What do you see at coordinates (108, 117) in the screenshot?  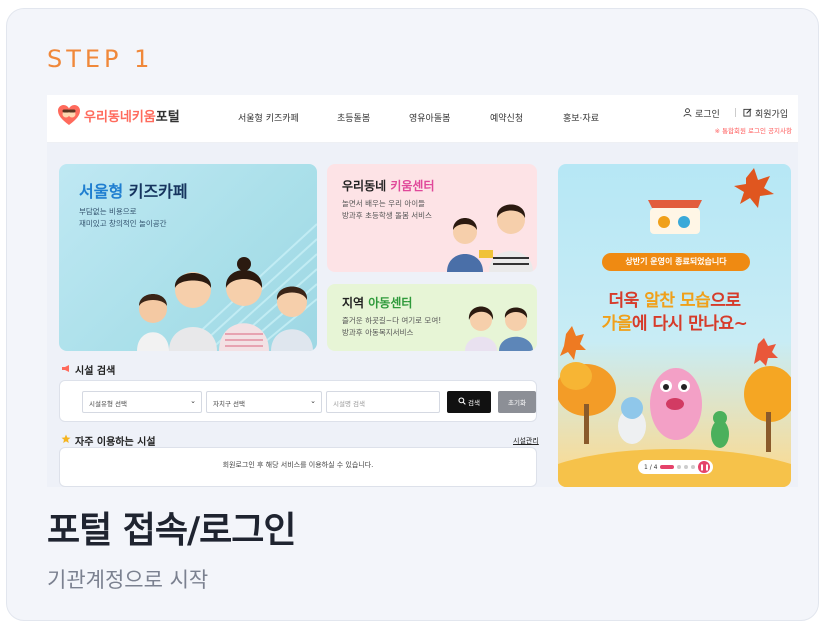 I see `logo-part1: 우리동네` at bounding box center [108, 117].